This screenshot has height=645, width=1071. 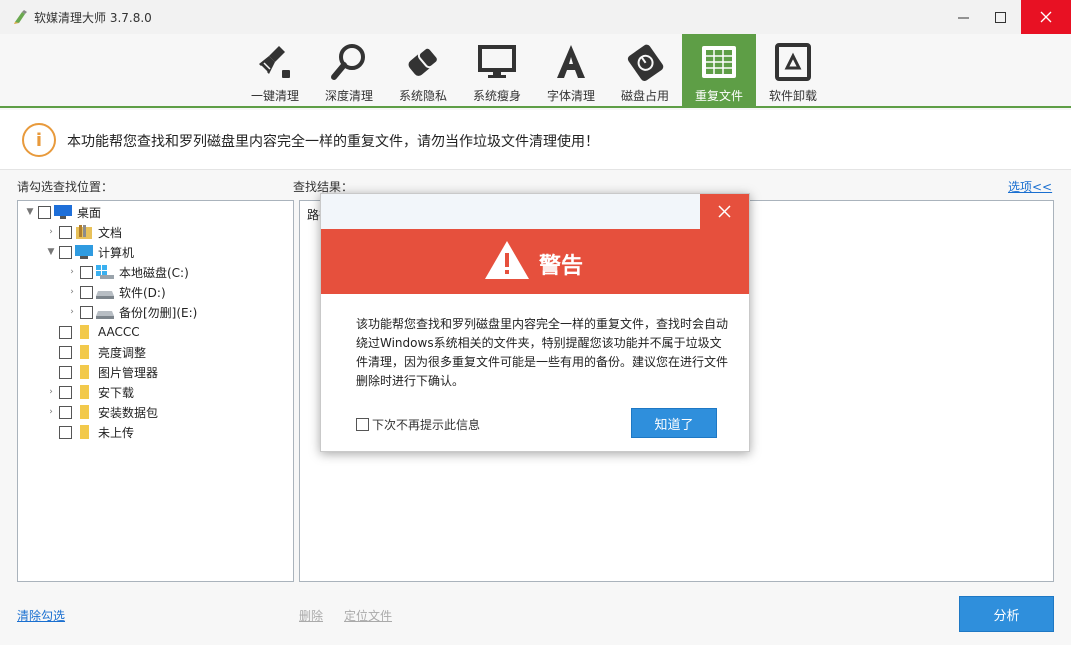 What do you see at coordinates (507, 260) in the screenshot?
I see `warning-icon` at bounding box center [507, 260].